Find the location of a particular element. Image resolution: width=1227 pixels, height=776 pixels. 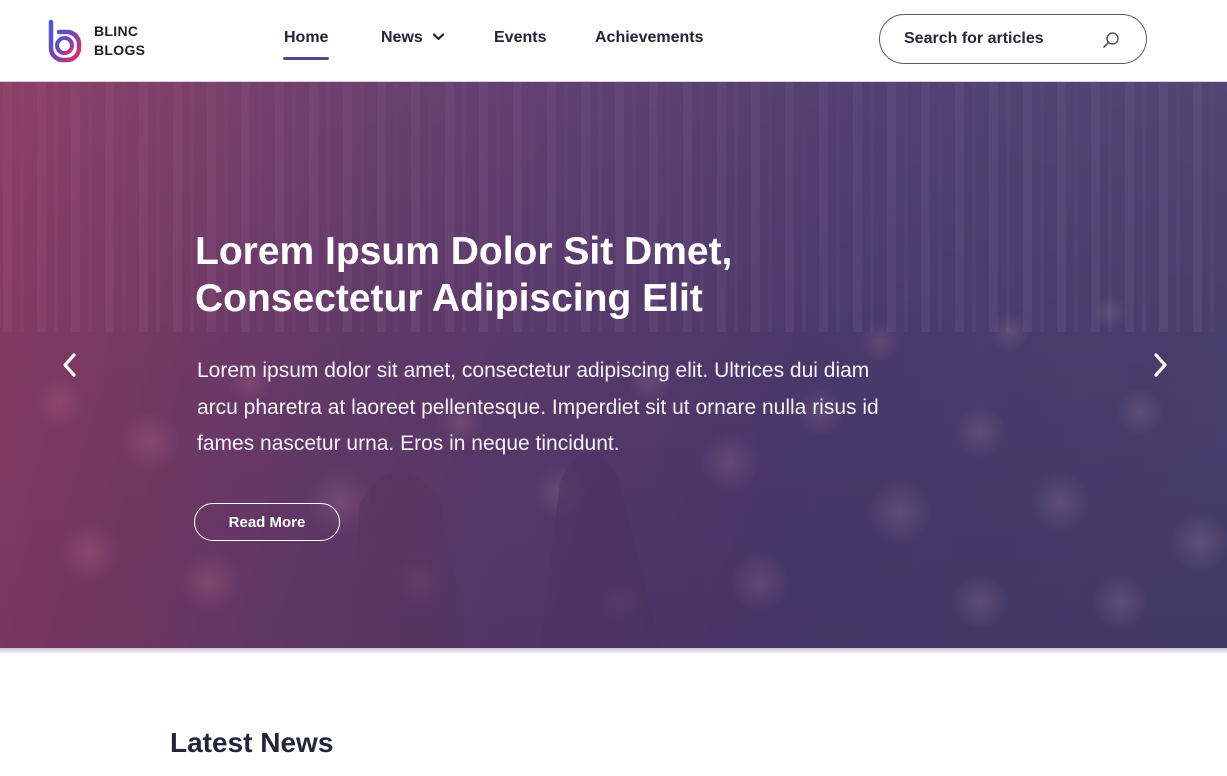

nav-news-label: News is located at coordinates (402, 37).